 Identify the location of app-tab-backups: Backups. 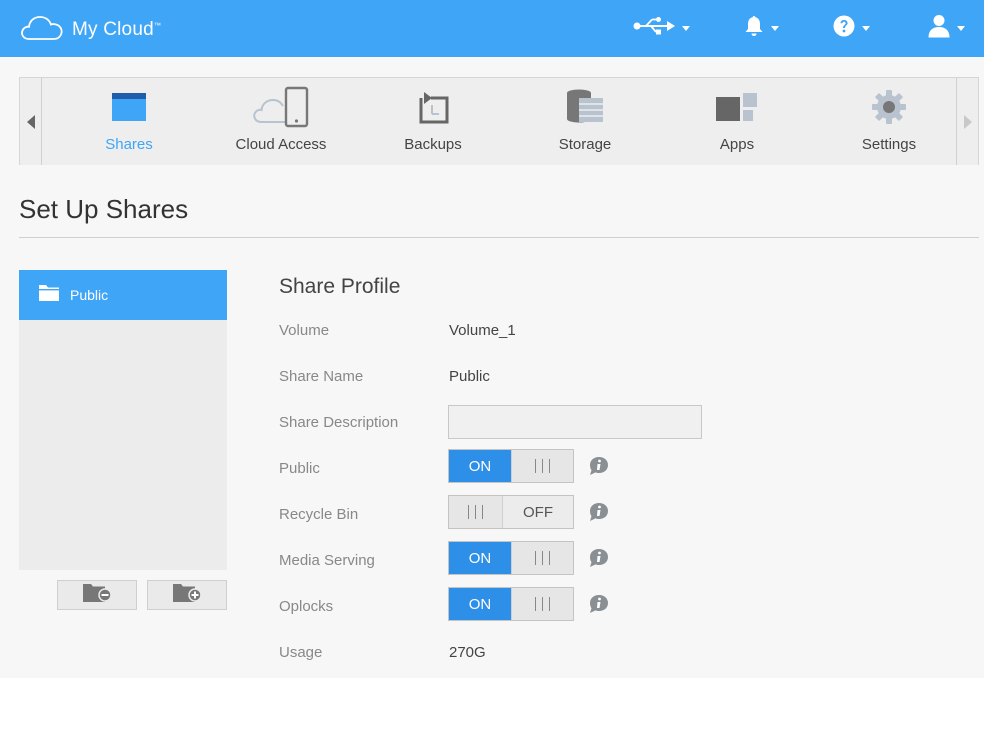
(433, 121).